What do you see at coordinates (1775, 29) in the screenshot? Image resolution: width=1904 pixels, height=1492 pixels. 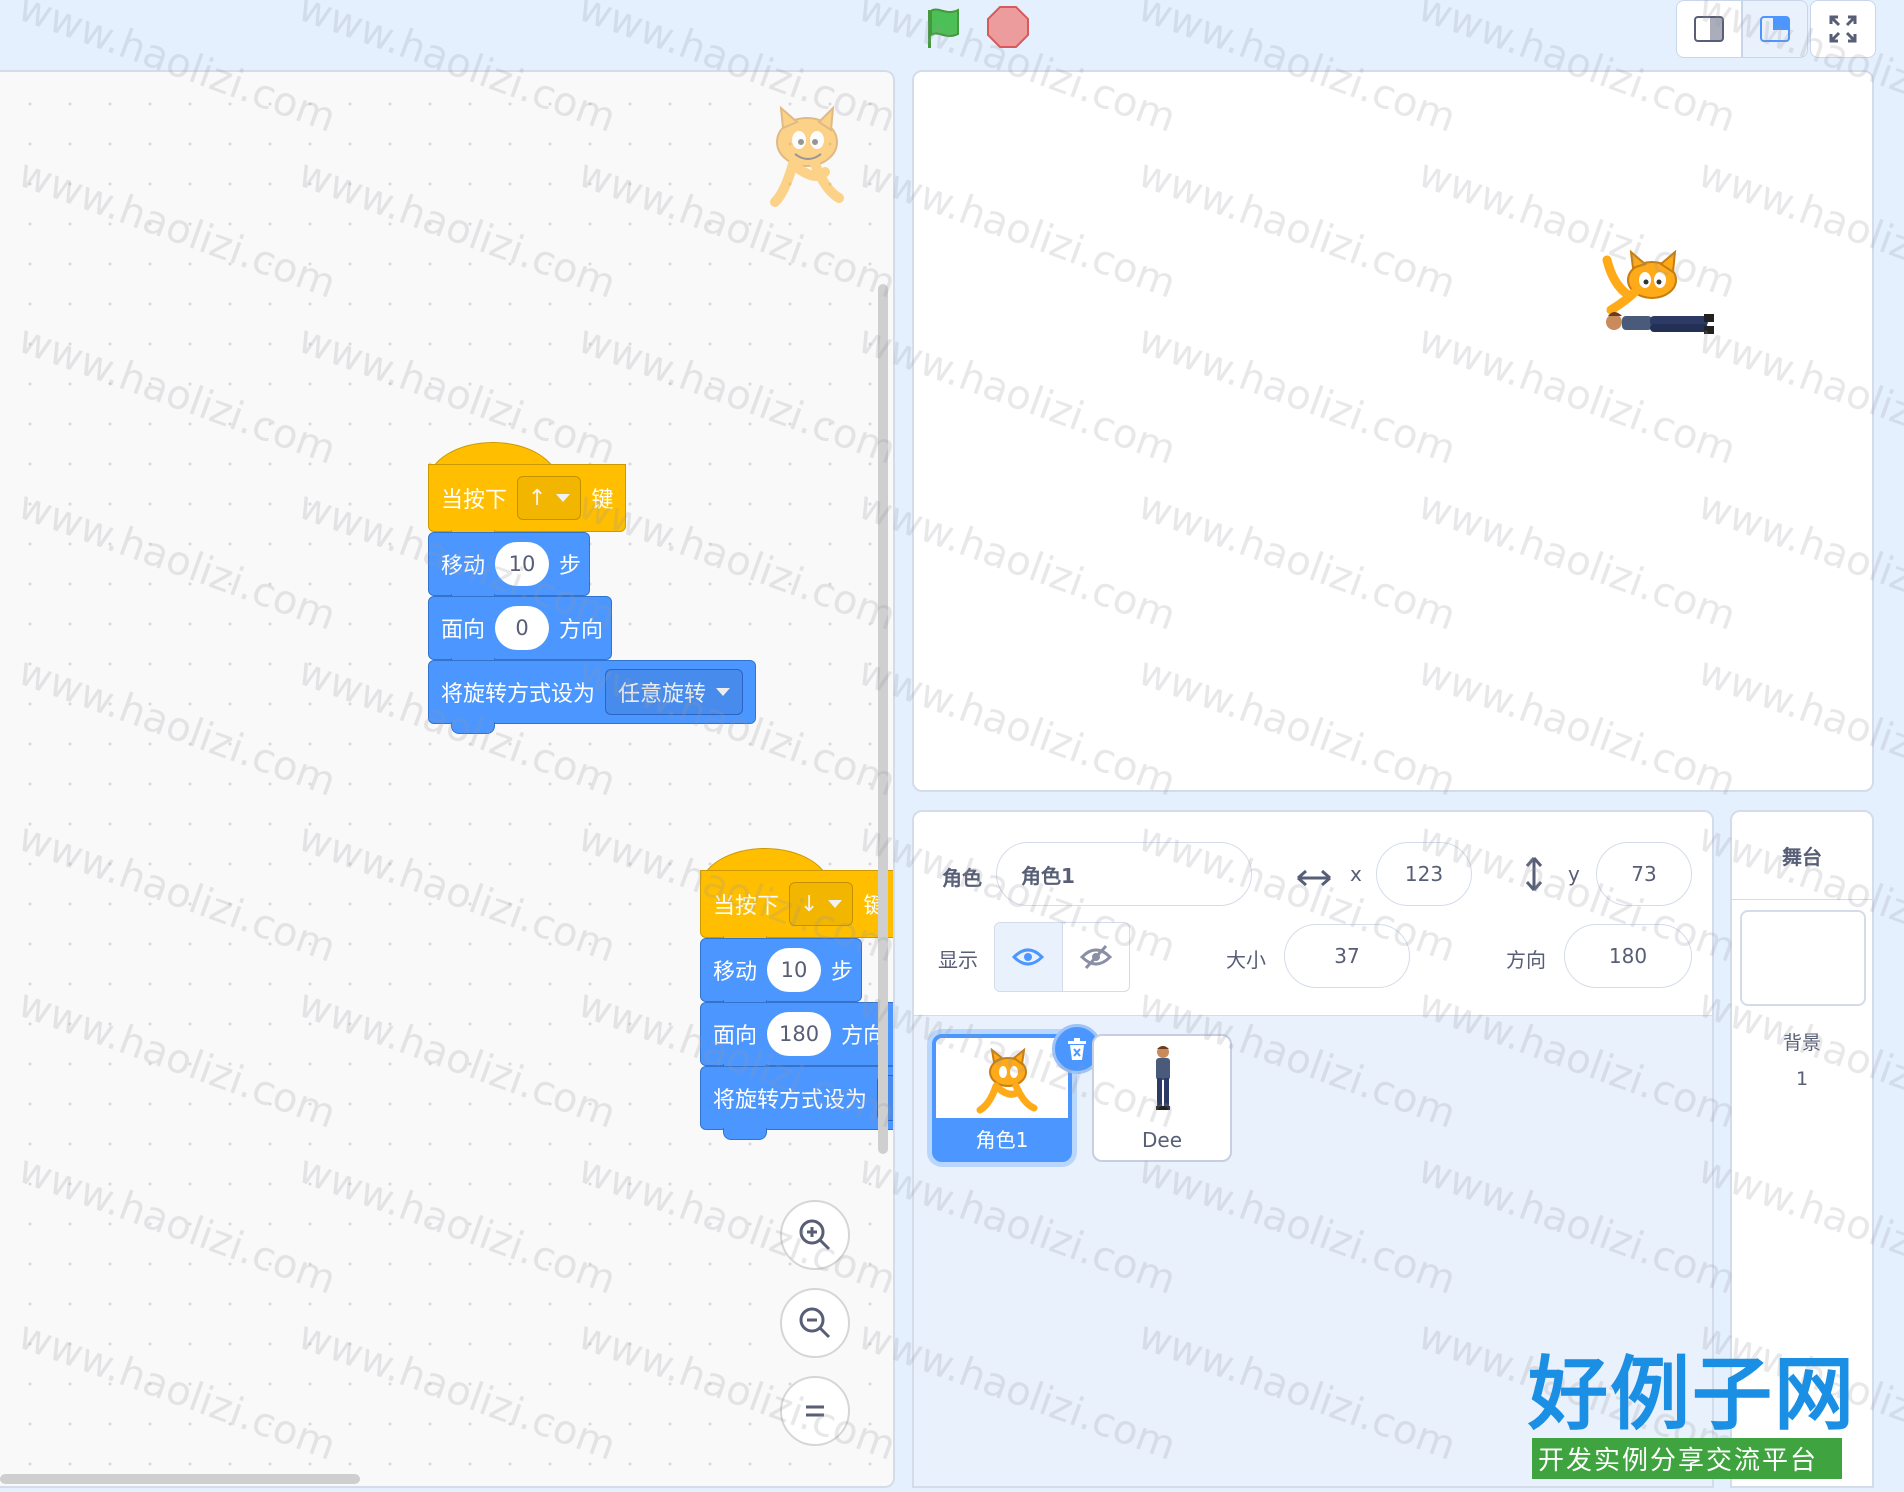 I see `normal-stage-icon` at bounding box center [1775, 29].